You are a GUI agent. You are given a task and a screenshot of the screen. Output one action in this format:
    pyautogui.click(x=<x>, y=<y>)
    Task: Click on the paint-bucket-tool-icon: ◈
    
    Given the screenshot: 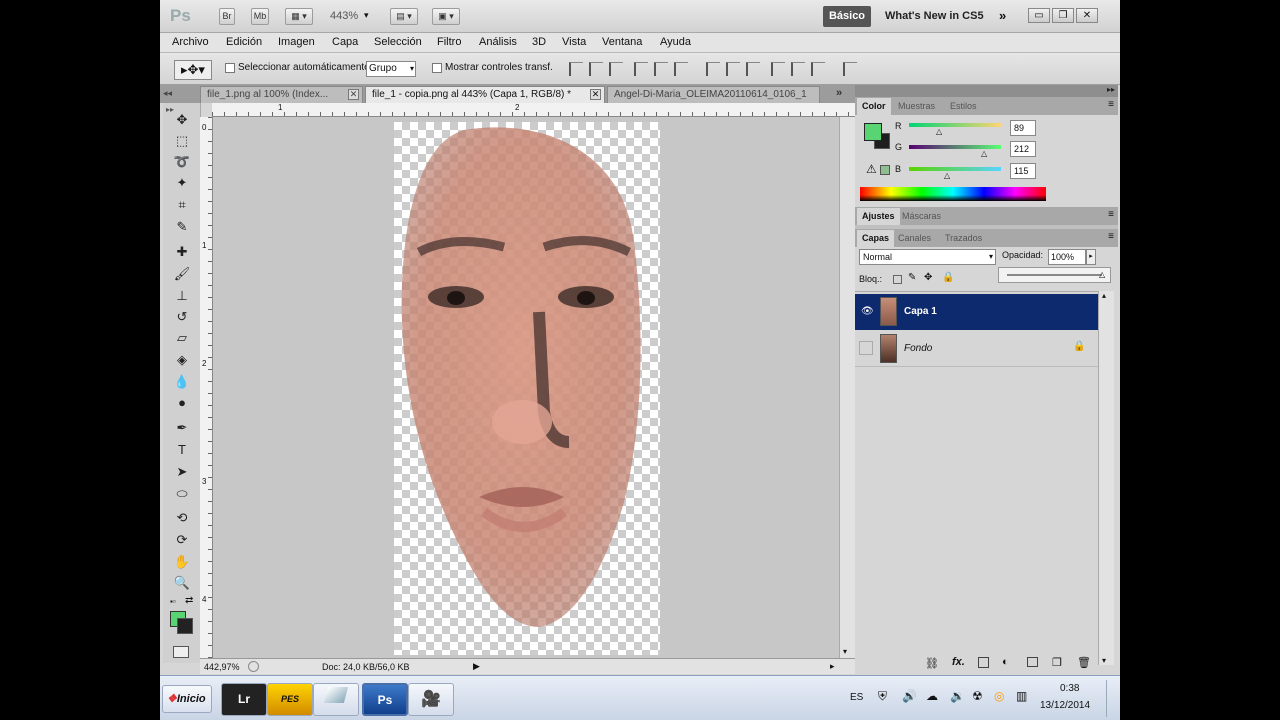 What is the action you would take?
    pyautogui.click(x=182, y=360)
    